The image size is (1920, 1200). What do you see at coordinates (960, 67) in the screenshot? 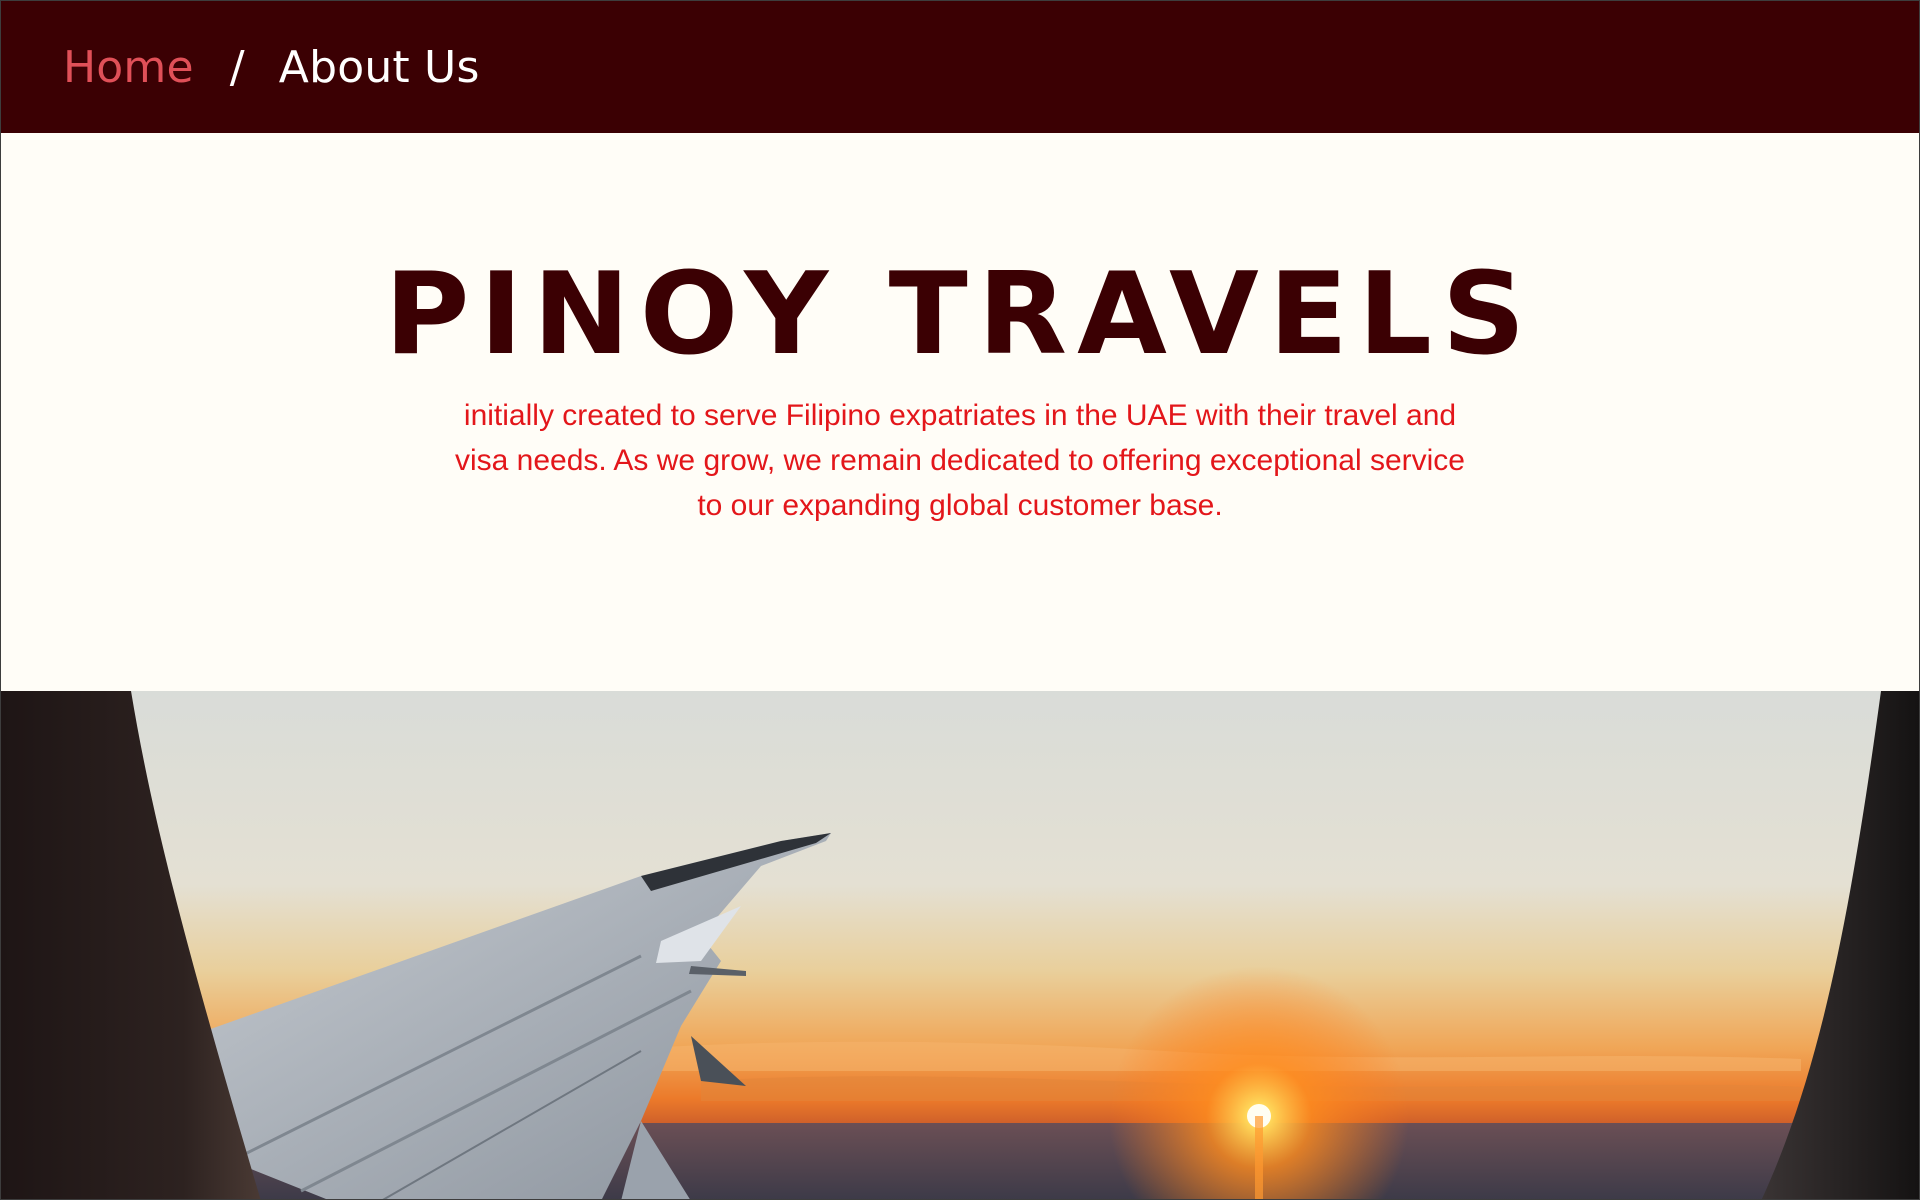
I see `breadcrumb: Home / About Us` at bounding box center [960, 67].